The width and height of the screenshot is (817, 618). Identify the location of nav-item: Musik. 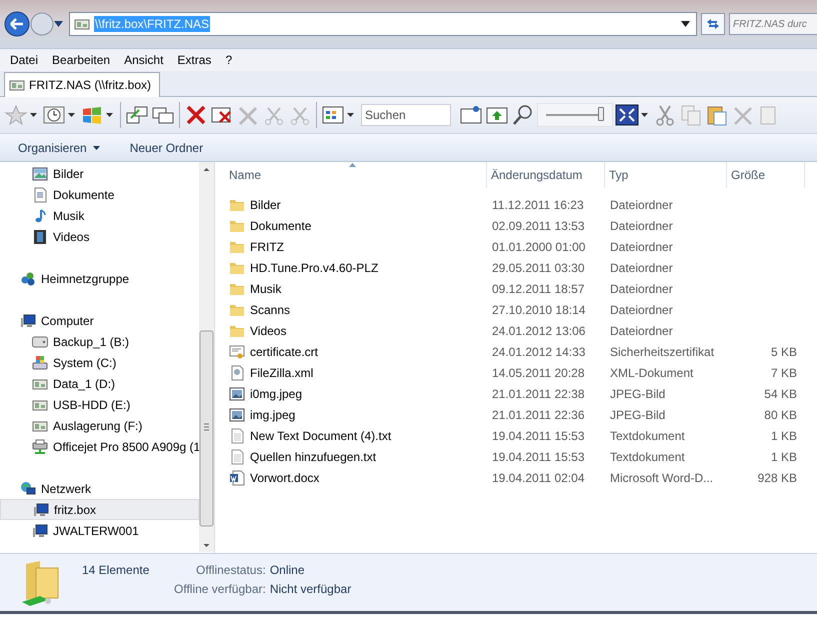
(99, 215).